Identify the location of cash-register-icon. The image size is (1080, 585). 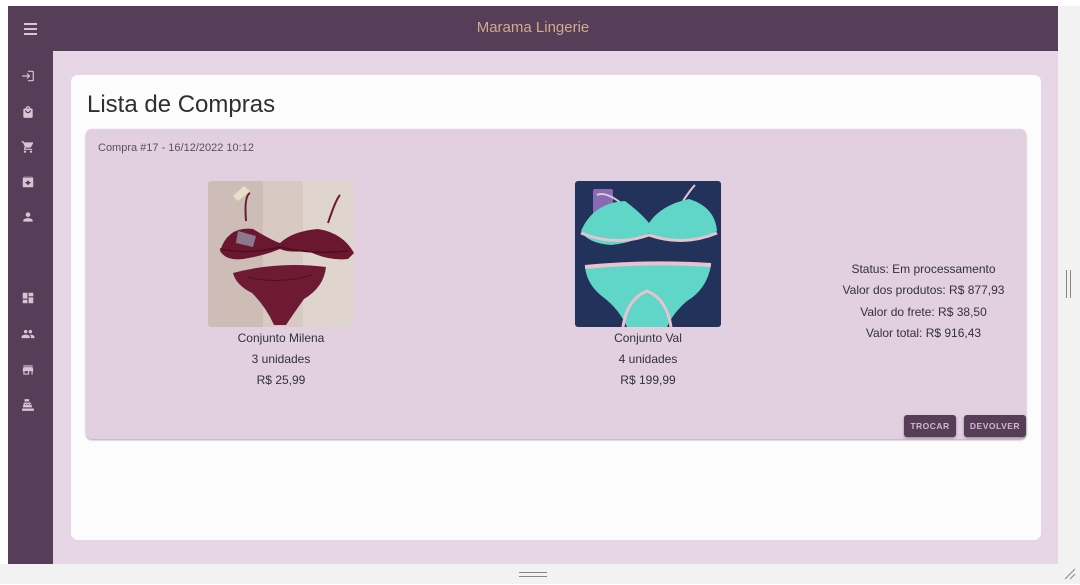
(28, 405).